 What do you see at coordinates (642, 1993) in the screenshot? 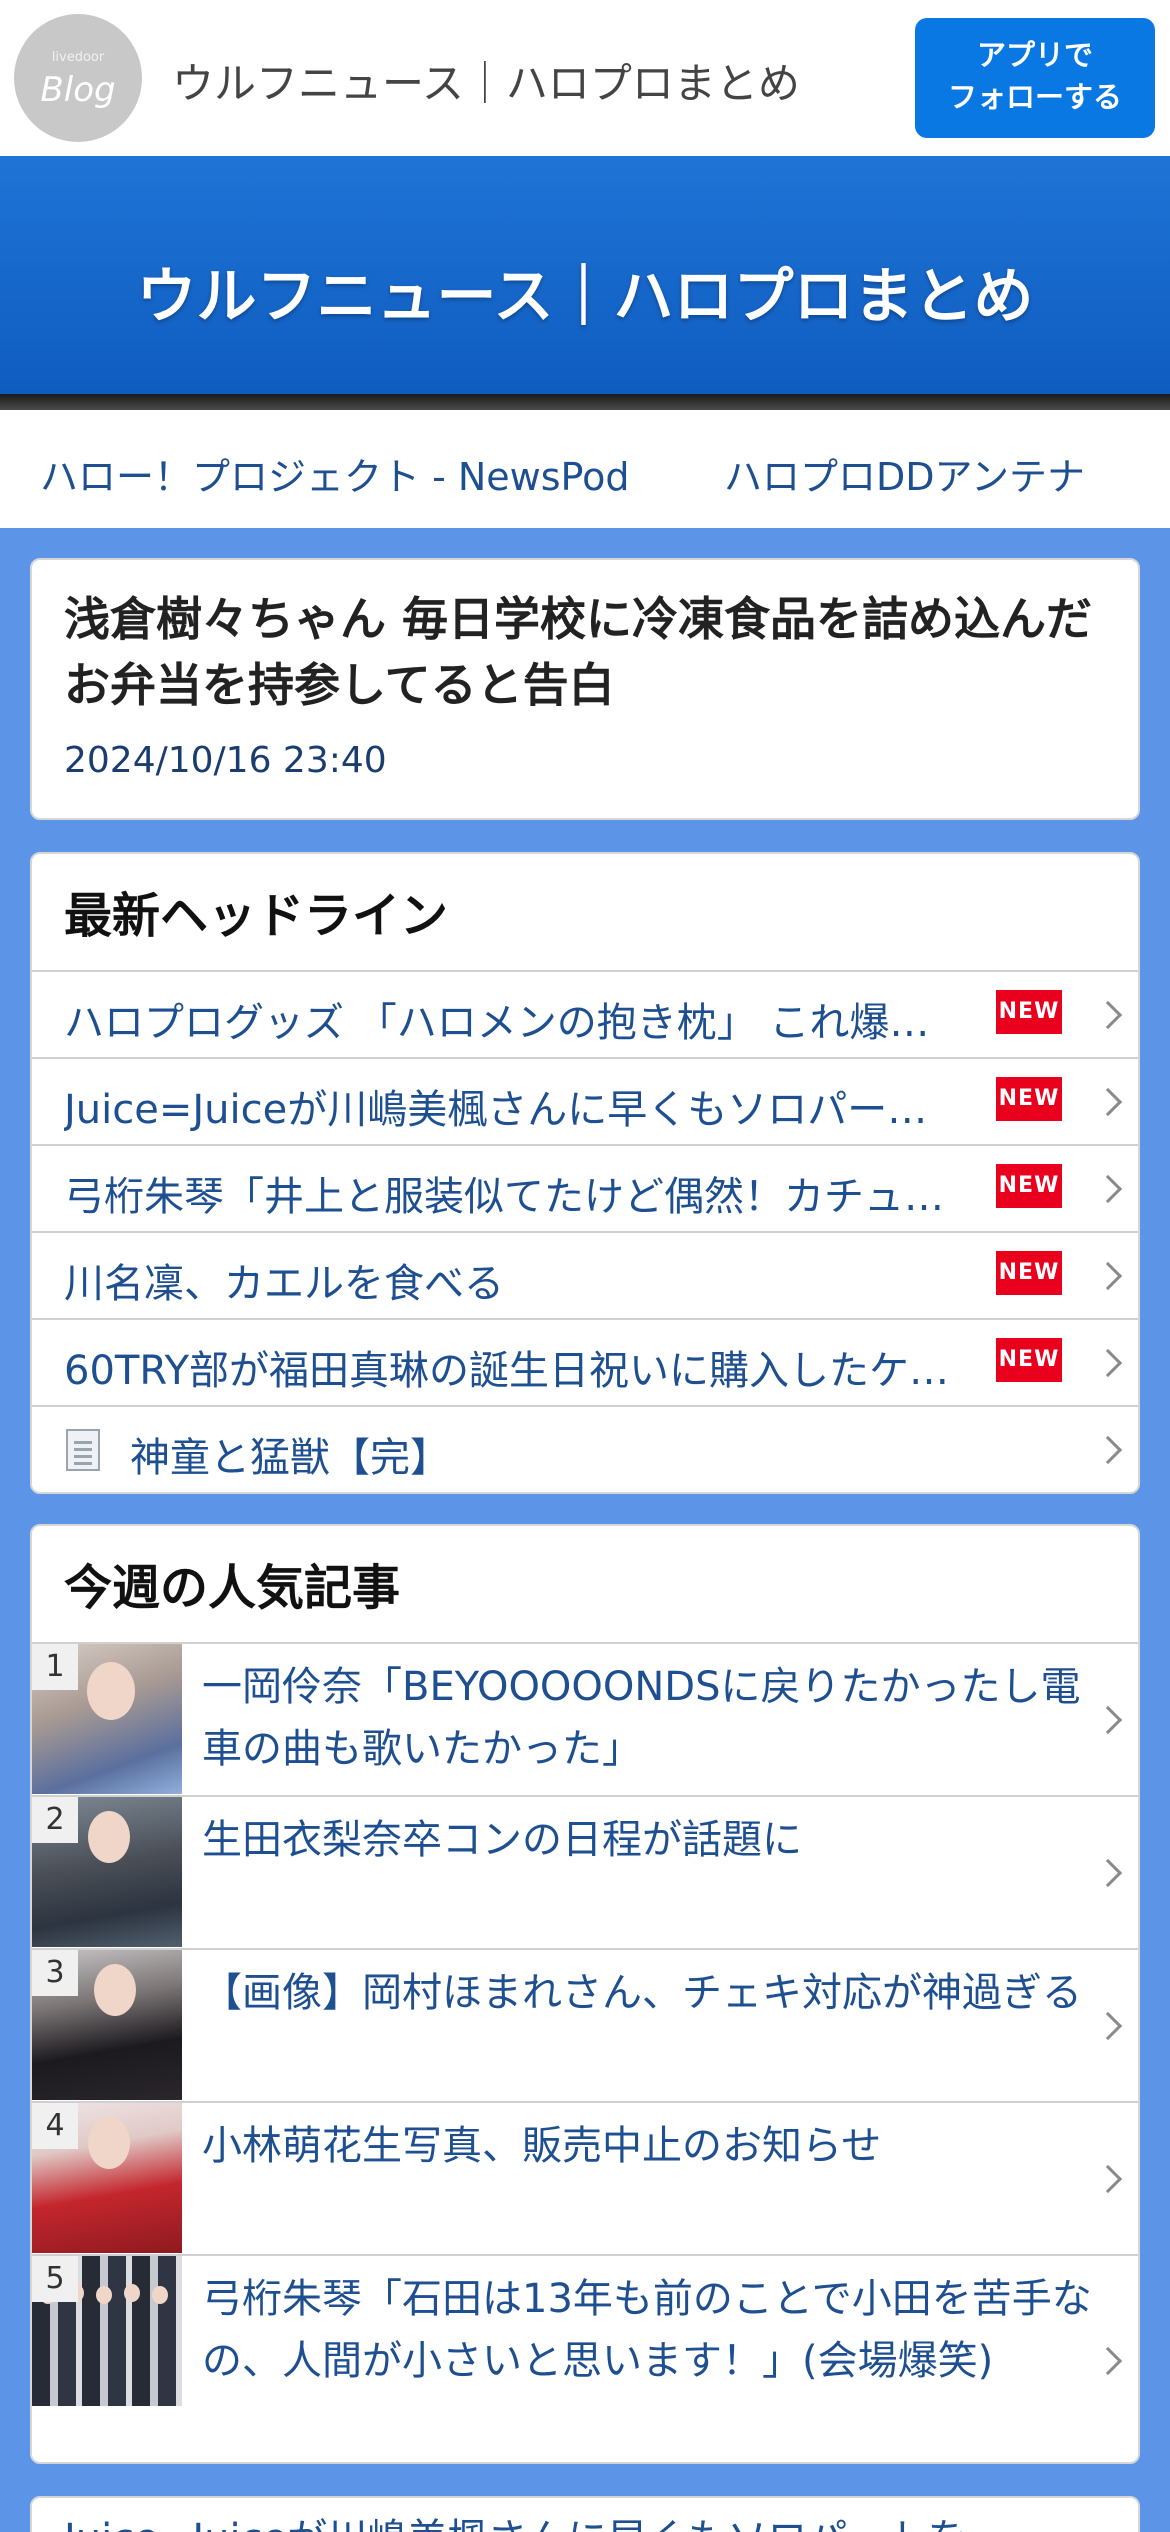
I see `popular-item-title: 【画像】岡村ほまれさん、チェキ対応が神過ぎる` at bounding box center [642, 1993].